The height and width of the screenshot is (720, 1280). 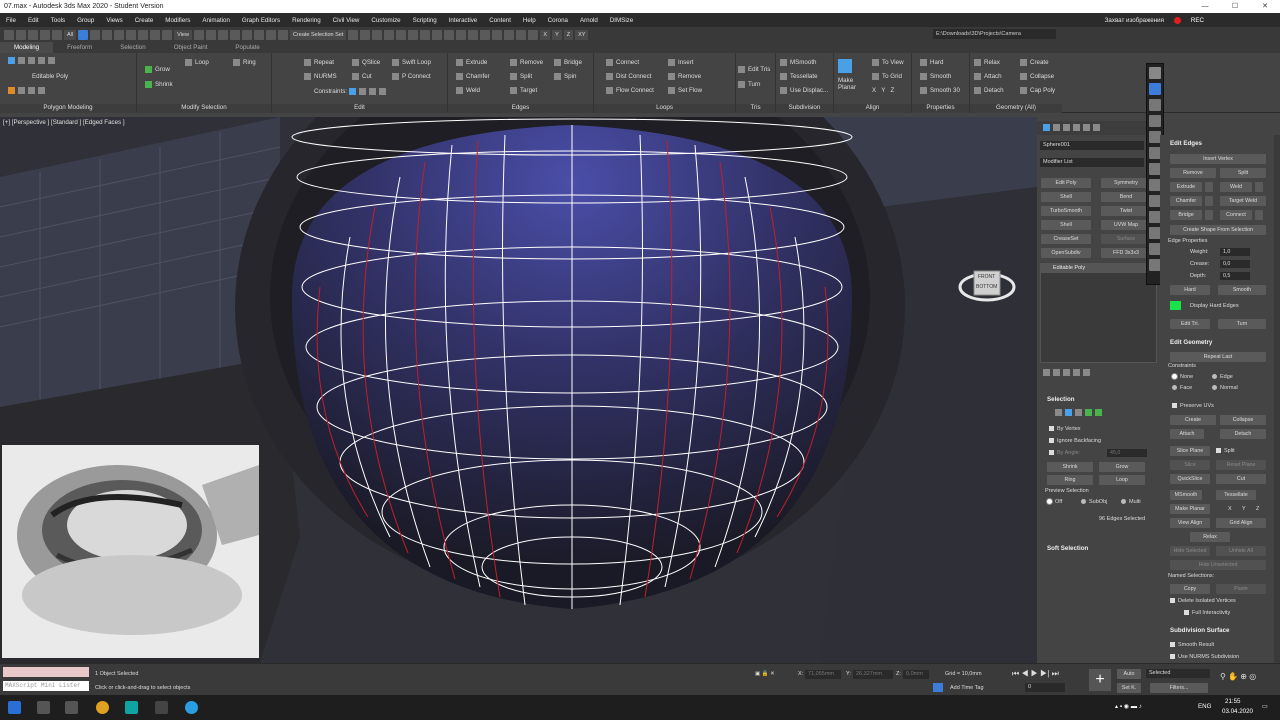 What do you see at coordinates (183, 34) in the screenshot?
I see `ref-coord-dropdown: View` at bounding box center [183, 34].